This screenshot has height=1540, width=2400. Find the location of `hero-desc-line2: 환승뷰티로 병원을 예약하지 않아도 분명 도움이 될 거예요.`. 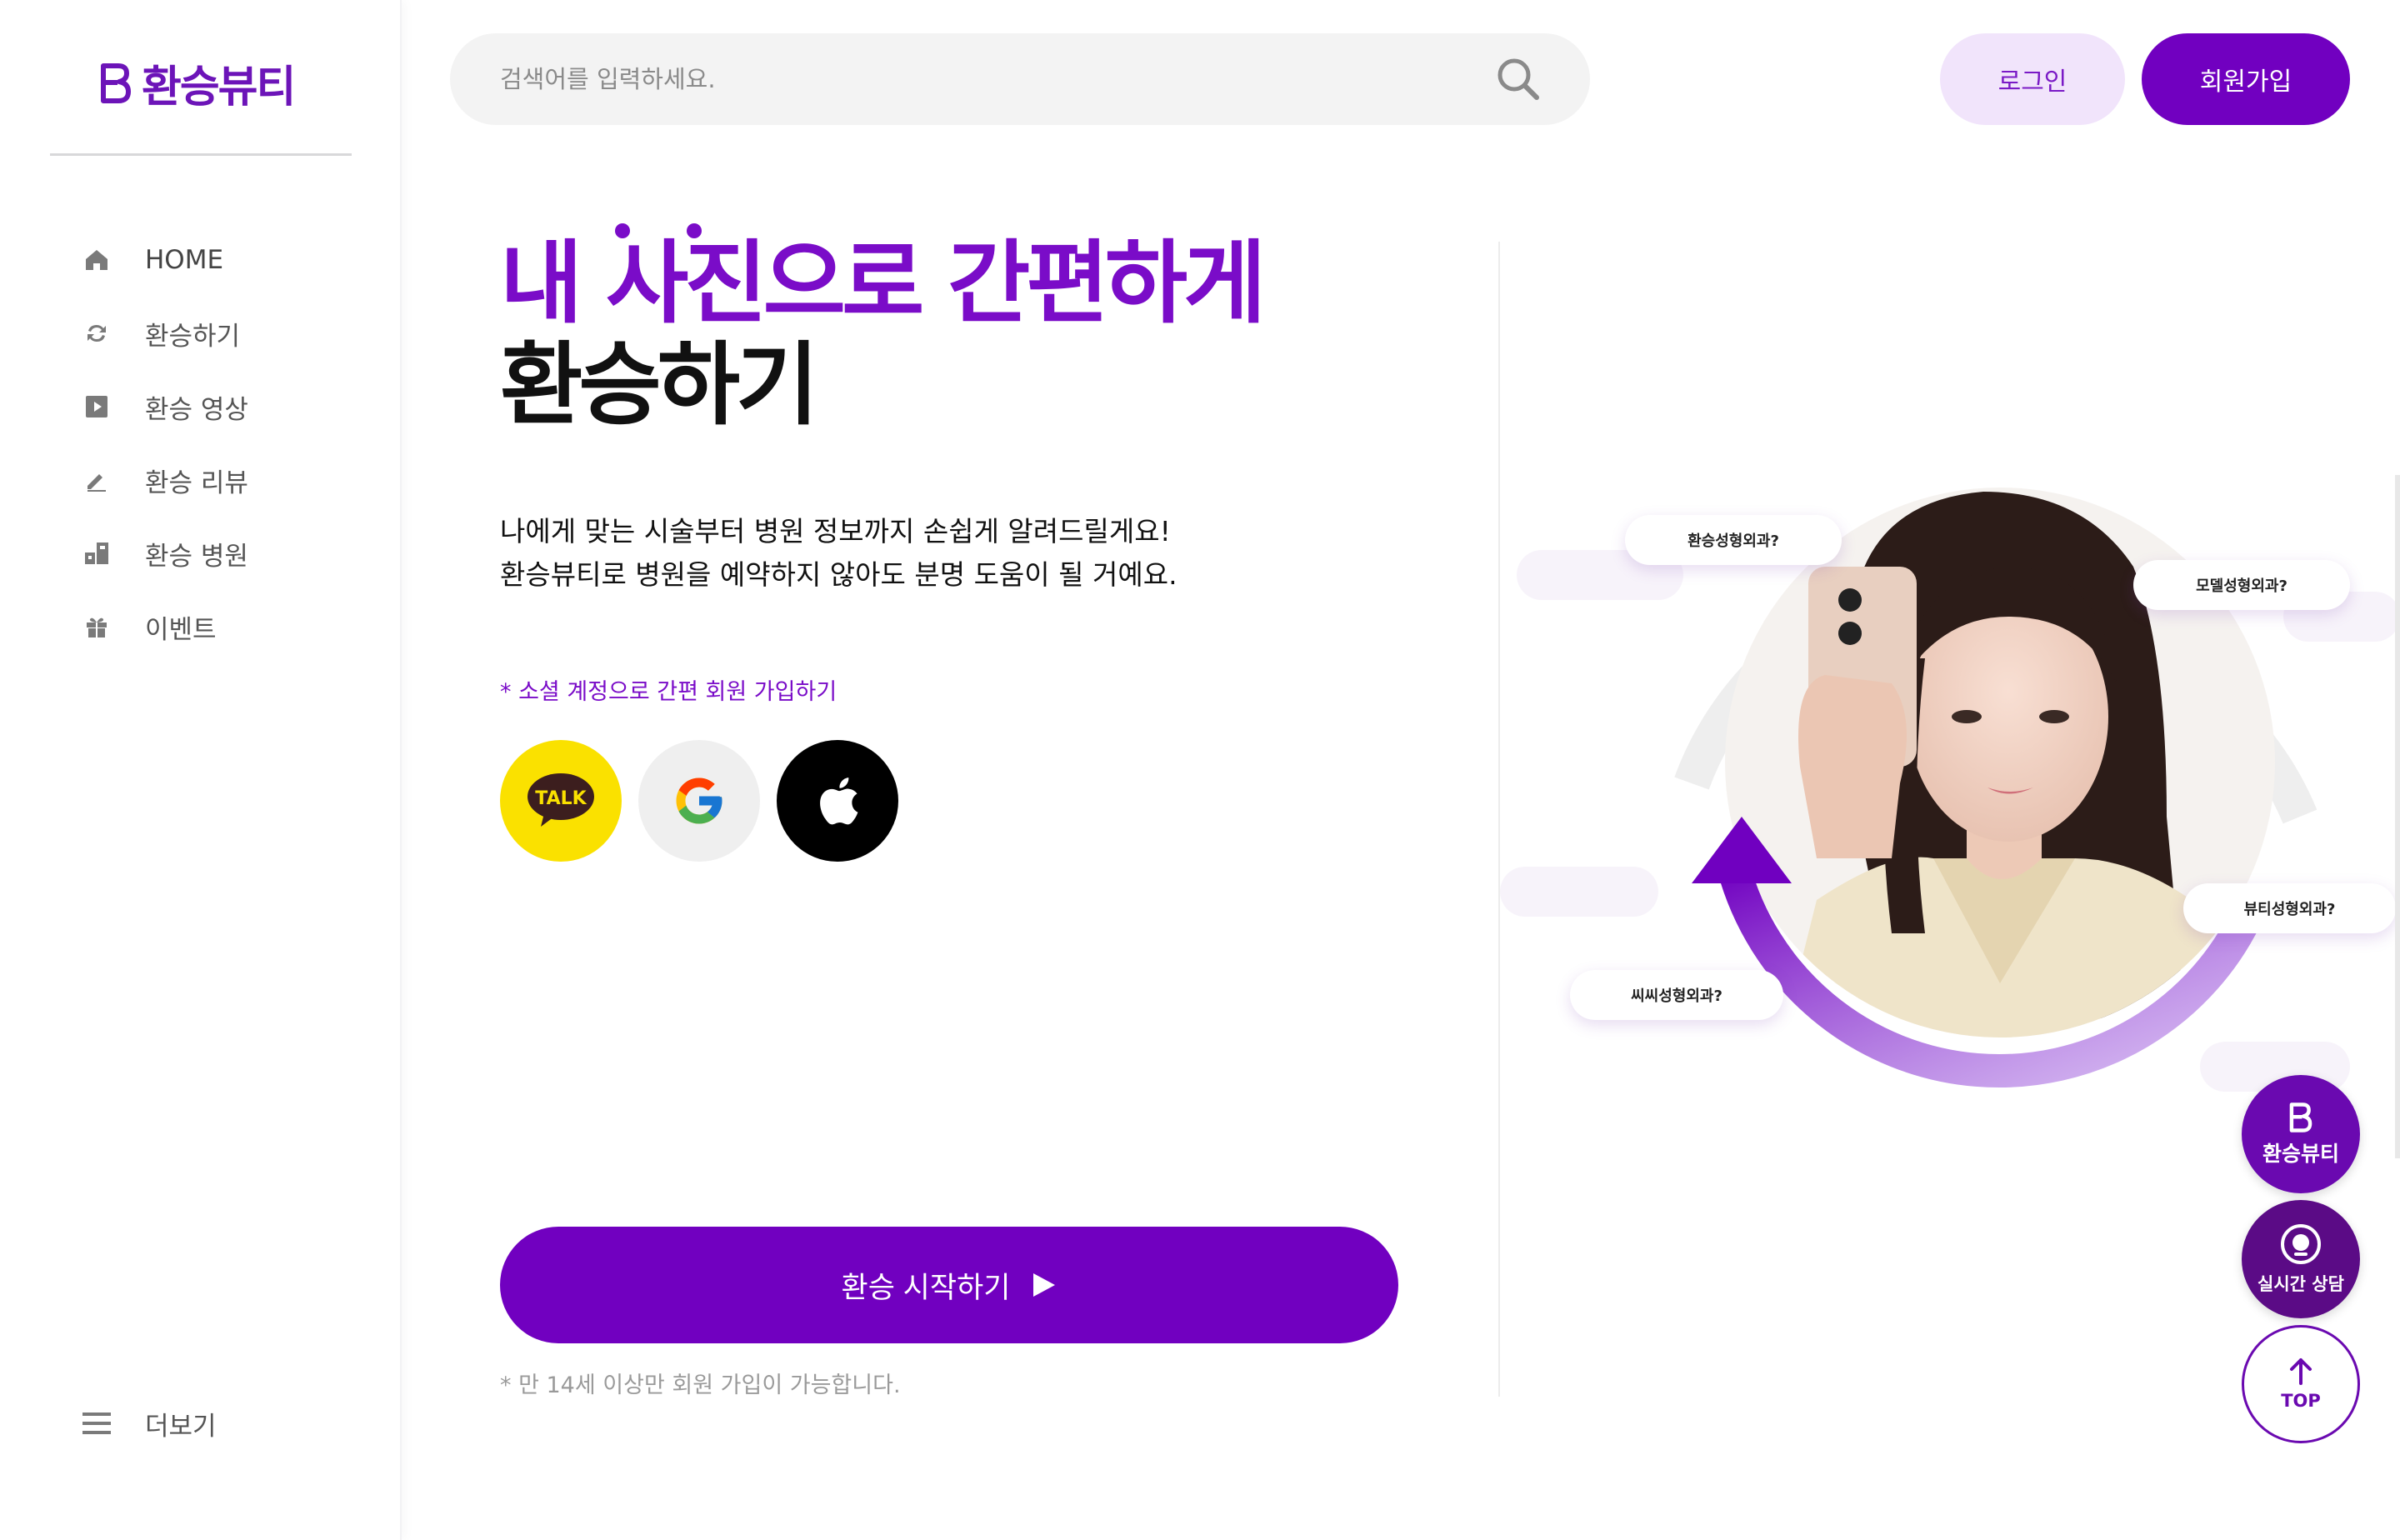

hero-desc-line2: 환승뷰티로 병원을 예약하지 않아도 분명 도움이 될 거예요. is located at coordinates (839, 574).